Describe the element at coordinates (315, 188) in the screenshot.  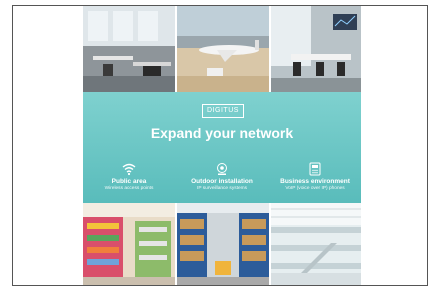
I see `feature-subtitle: VoIP (voice over IP) phones` at that location.